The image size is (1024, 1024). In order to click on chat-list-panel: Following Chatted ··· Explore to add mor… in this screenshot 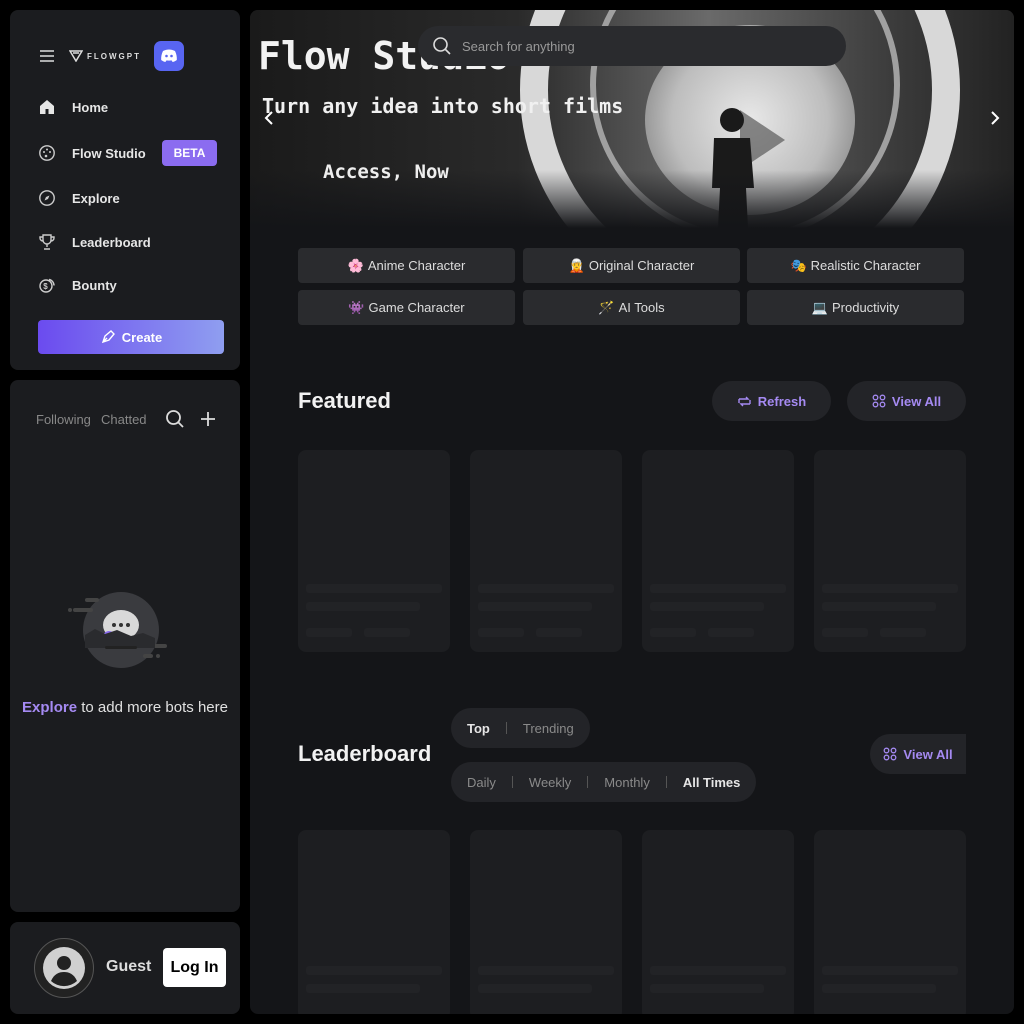, I will do `click(125, 646)`.